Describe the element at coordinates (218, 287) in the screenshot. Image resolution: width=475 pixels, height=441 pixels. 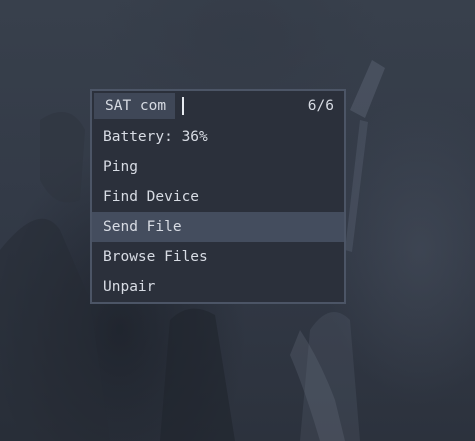
I see `menu-item-unpair: Unpair` at that location.